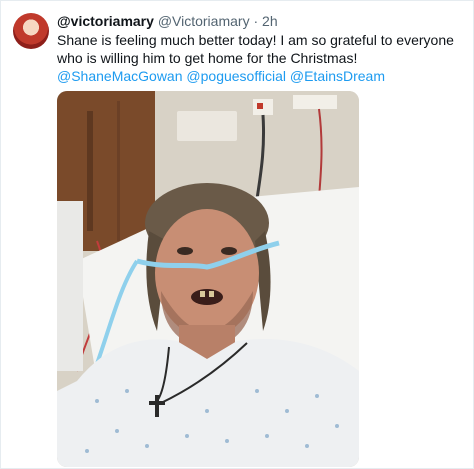 Image resolution: width=474 pixels, height=469 pixels. Describe the element at coordinates (31, 31) in the screenshot. I see `avatar` at that location.